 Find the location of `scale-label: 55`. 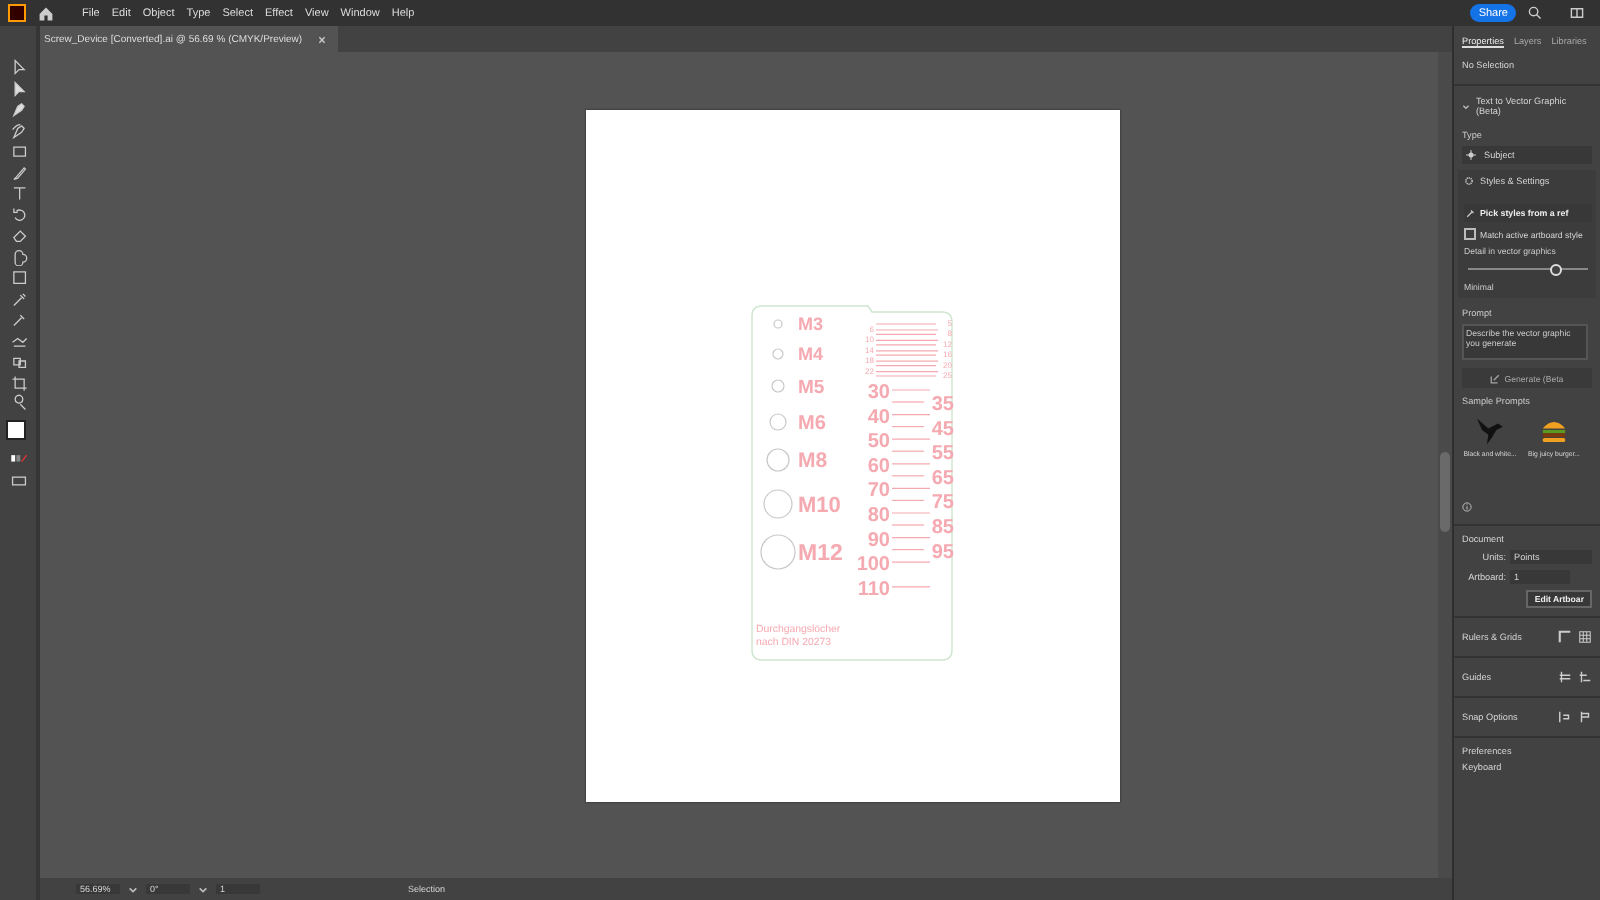

scale-label: 55 is located at coordinates (942, 454).